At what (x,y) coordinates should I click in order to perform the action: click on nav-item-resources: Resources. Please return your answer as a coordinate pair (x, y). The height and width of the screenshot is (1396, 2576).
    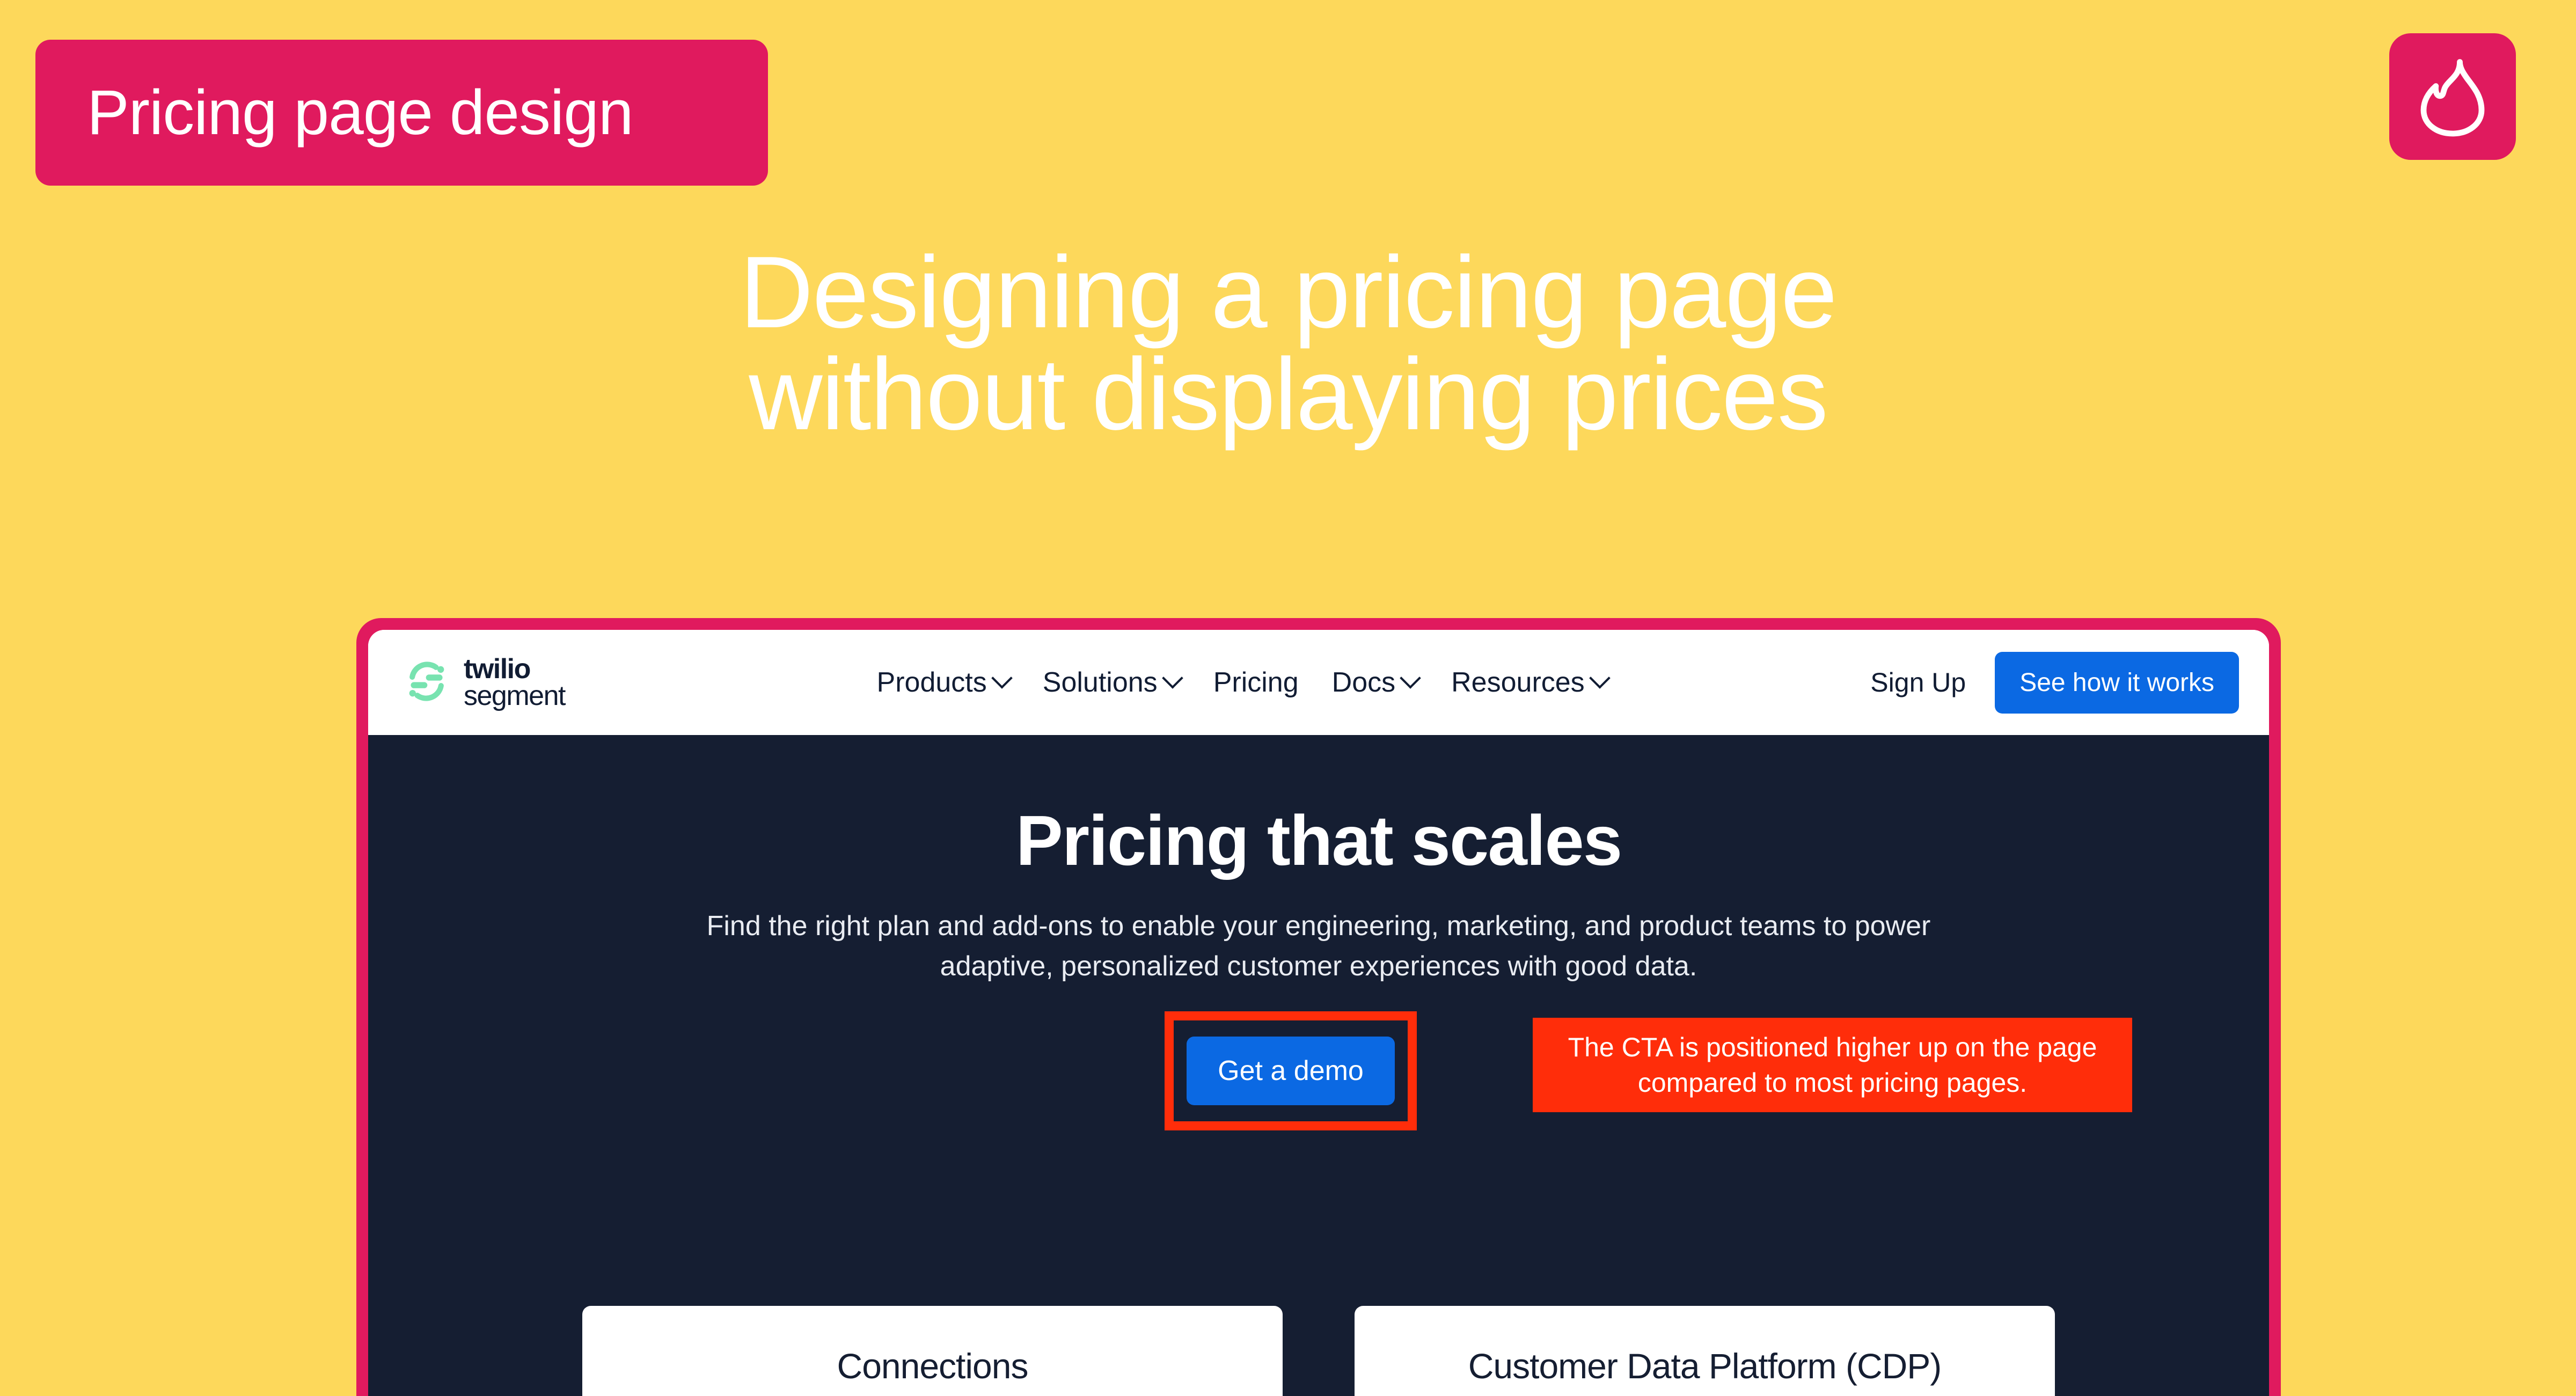
    Looking at the image, I should click on (1531, 682).